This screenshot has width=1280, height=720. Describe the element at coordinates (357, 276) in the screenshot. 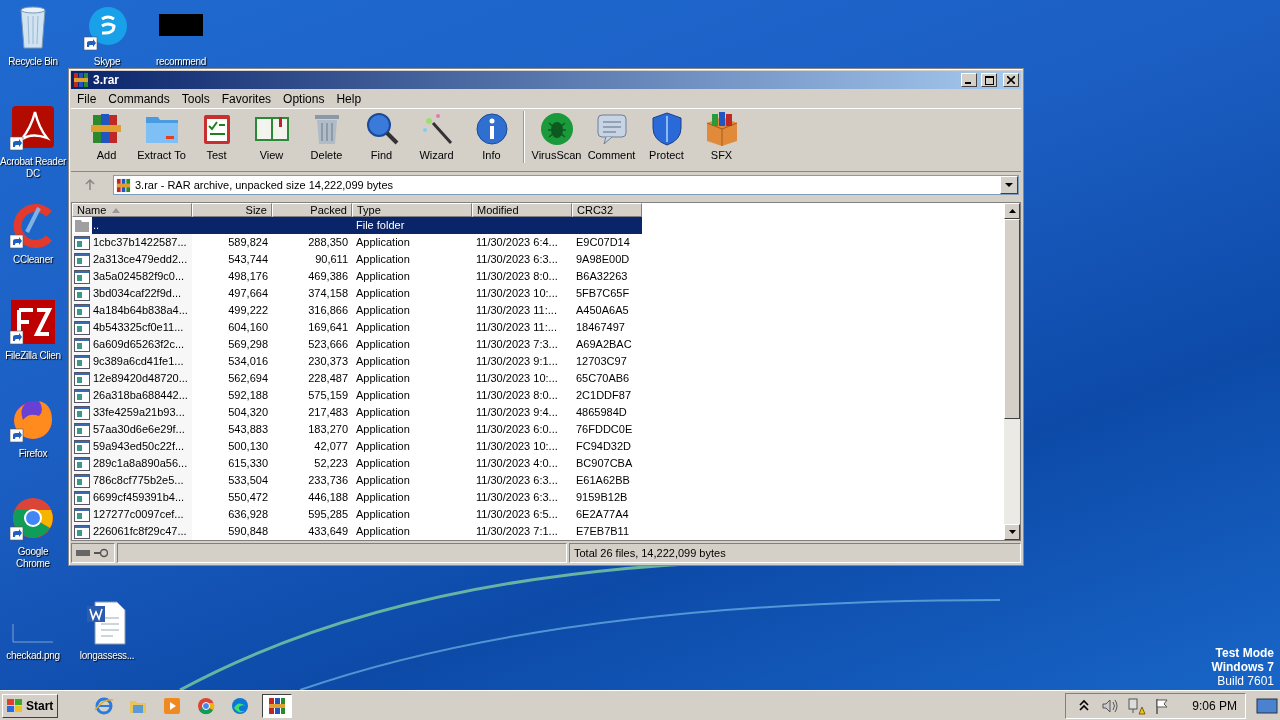

I see `table-row: 3a5a024582f9c0... 498,176 469,386 Application 11/30/2023 8:0... B6A32263` at that location.